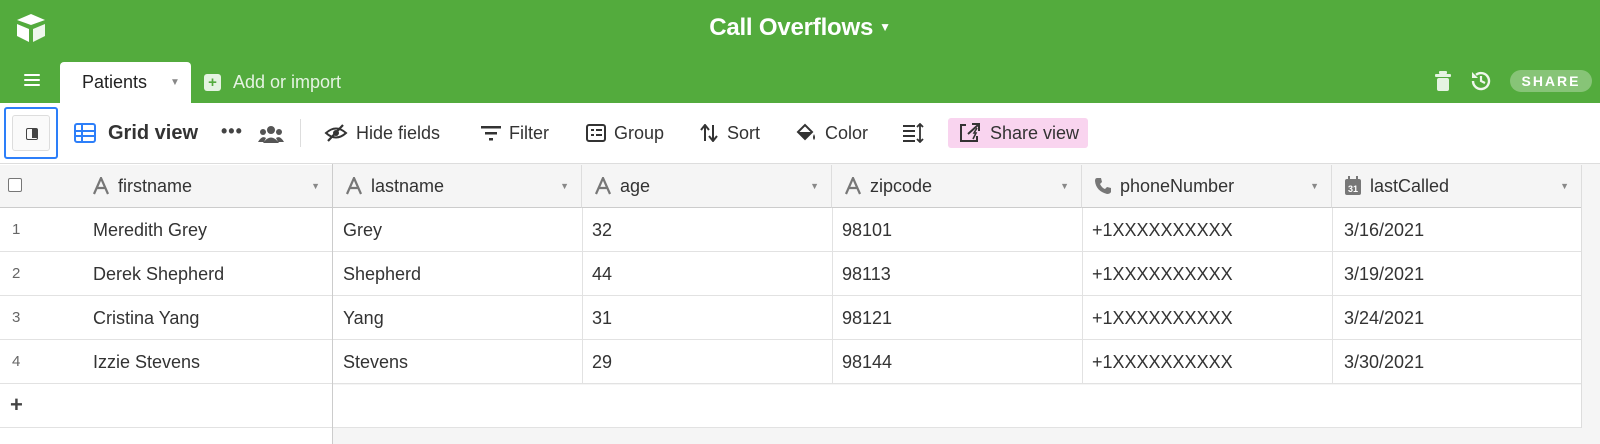  What do you see at coordinates (362, 230) in the screenshot?
I see `cell-lastname: Grey` at bounding box center [362, 230].